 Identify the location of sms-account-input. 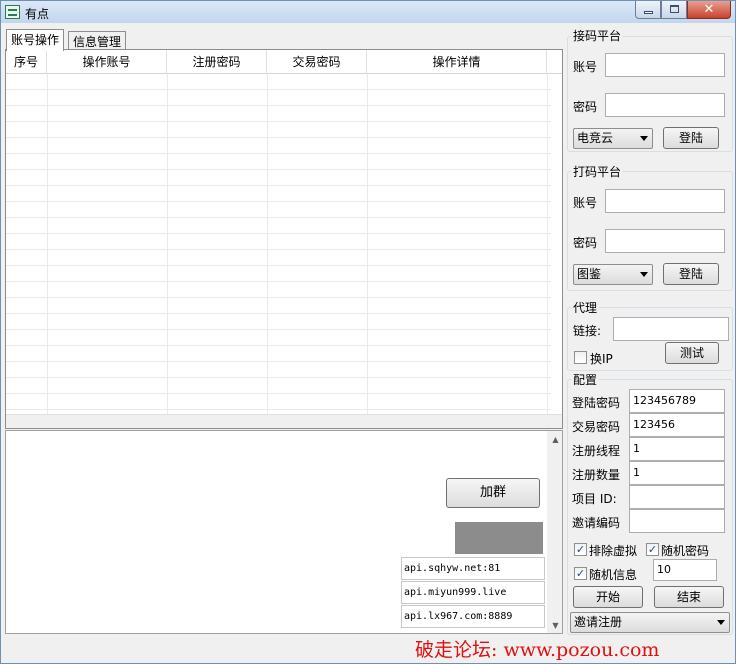
(665, 65).